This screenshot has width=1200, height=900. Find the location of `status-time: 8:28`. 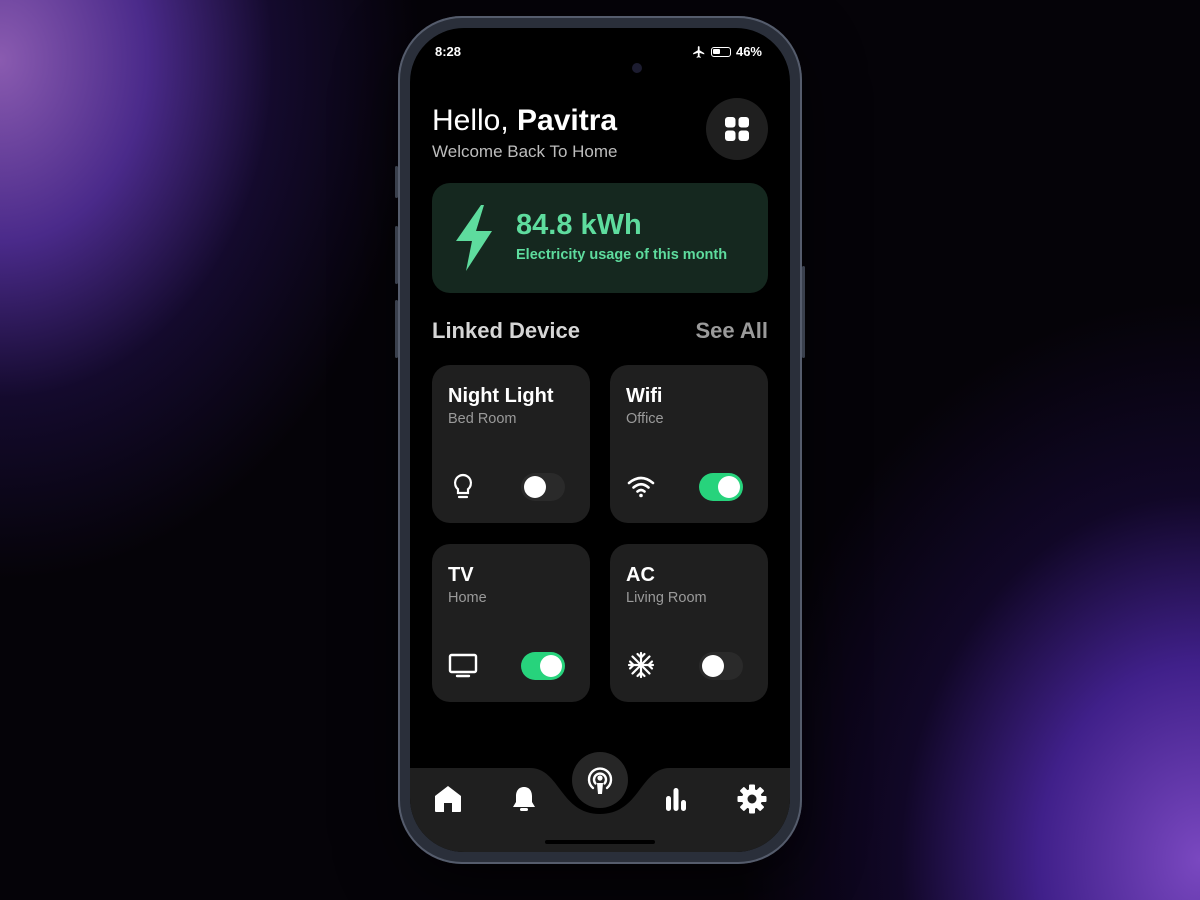

status-time: 8:28 is located at coordinates (448, 51).